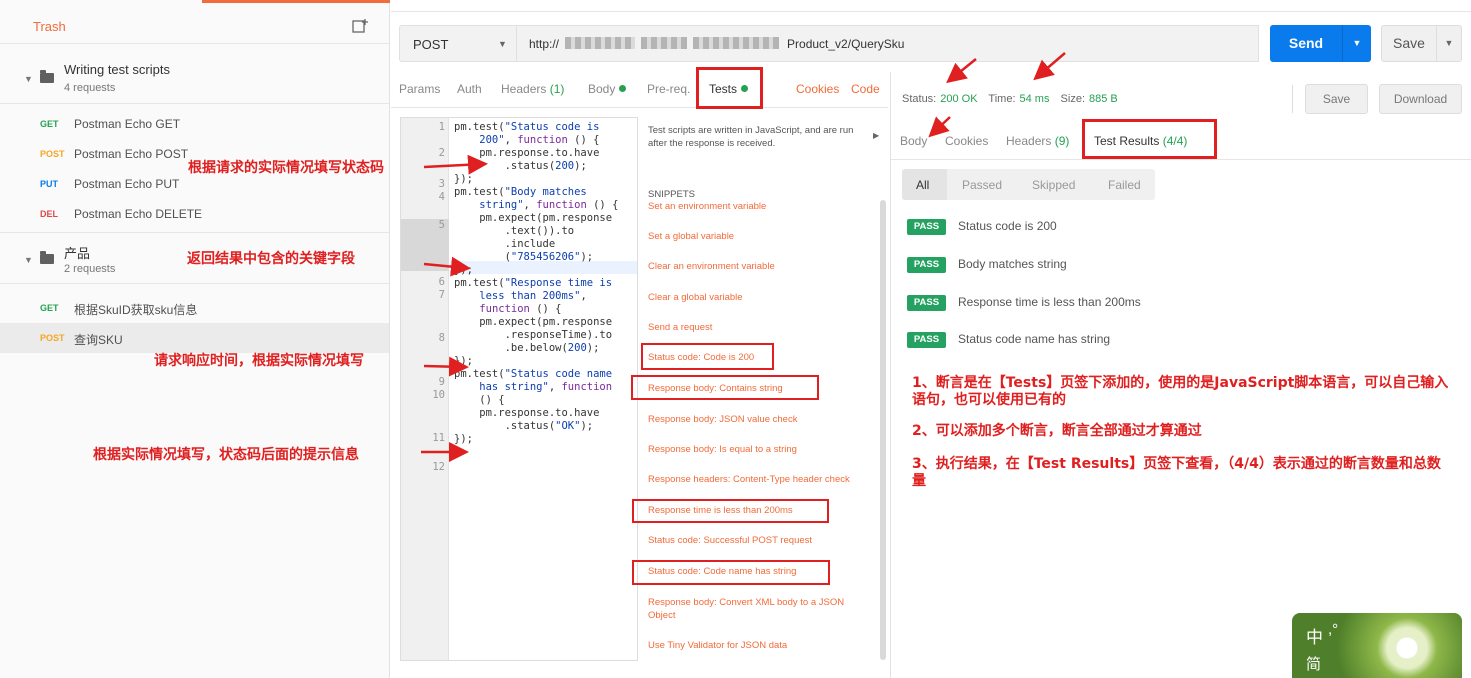 This screenshot has width=1471, height=678. I want to click on snippet-link: Response body: JSON value check, so click(722, 419).